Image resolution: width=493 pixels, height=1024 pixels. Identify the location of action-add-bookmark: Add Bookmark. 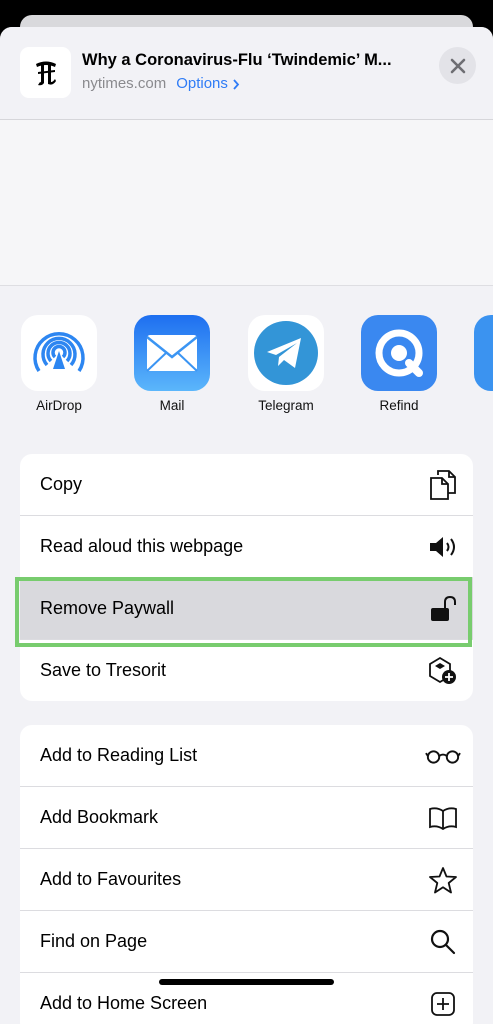
(246, 818).